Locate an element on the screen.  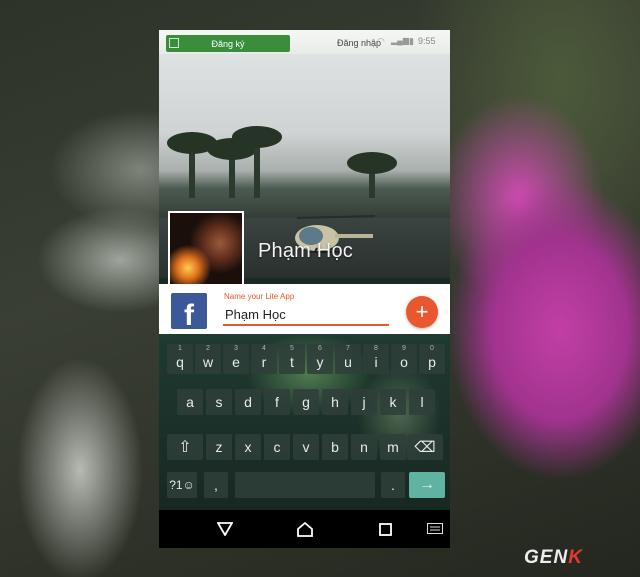
key-w: 2w is located at coordinates (208, 359).